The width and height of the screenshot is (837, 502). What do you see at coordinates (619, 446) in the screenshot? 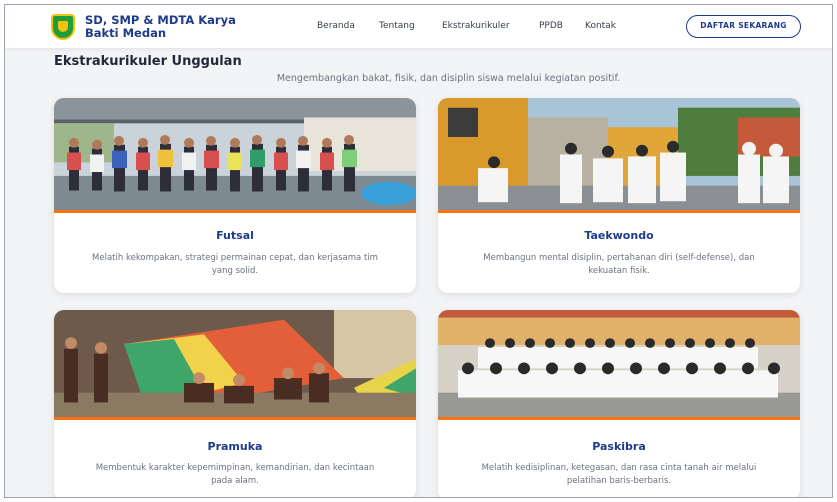
I see `card-title: Paskibra` at bounding box center [619, 446].